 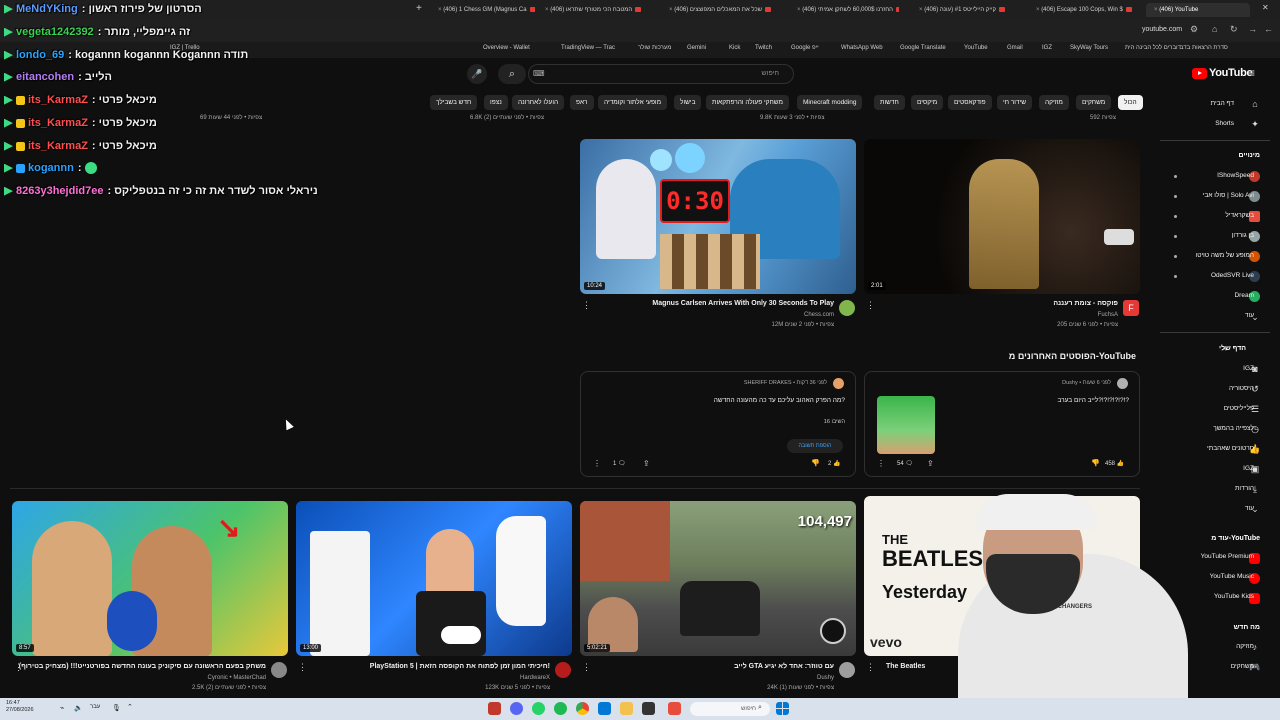 I want to click on sidebar-item: היסטוריה, so click(x=1241, y=388).